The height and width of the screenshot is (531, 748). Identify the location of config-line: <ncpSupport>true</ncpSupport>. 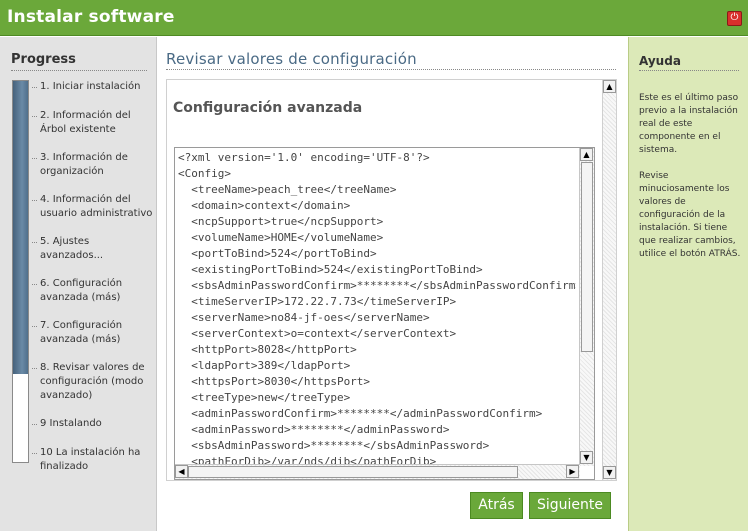
(281, 221).